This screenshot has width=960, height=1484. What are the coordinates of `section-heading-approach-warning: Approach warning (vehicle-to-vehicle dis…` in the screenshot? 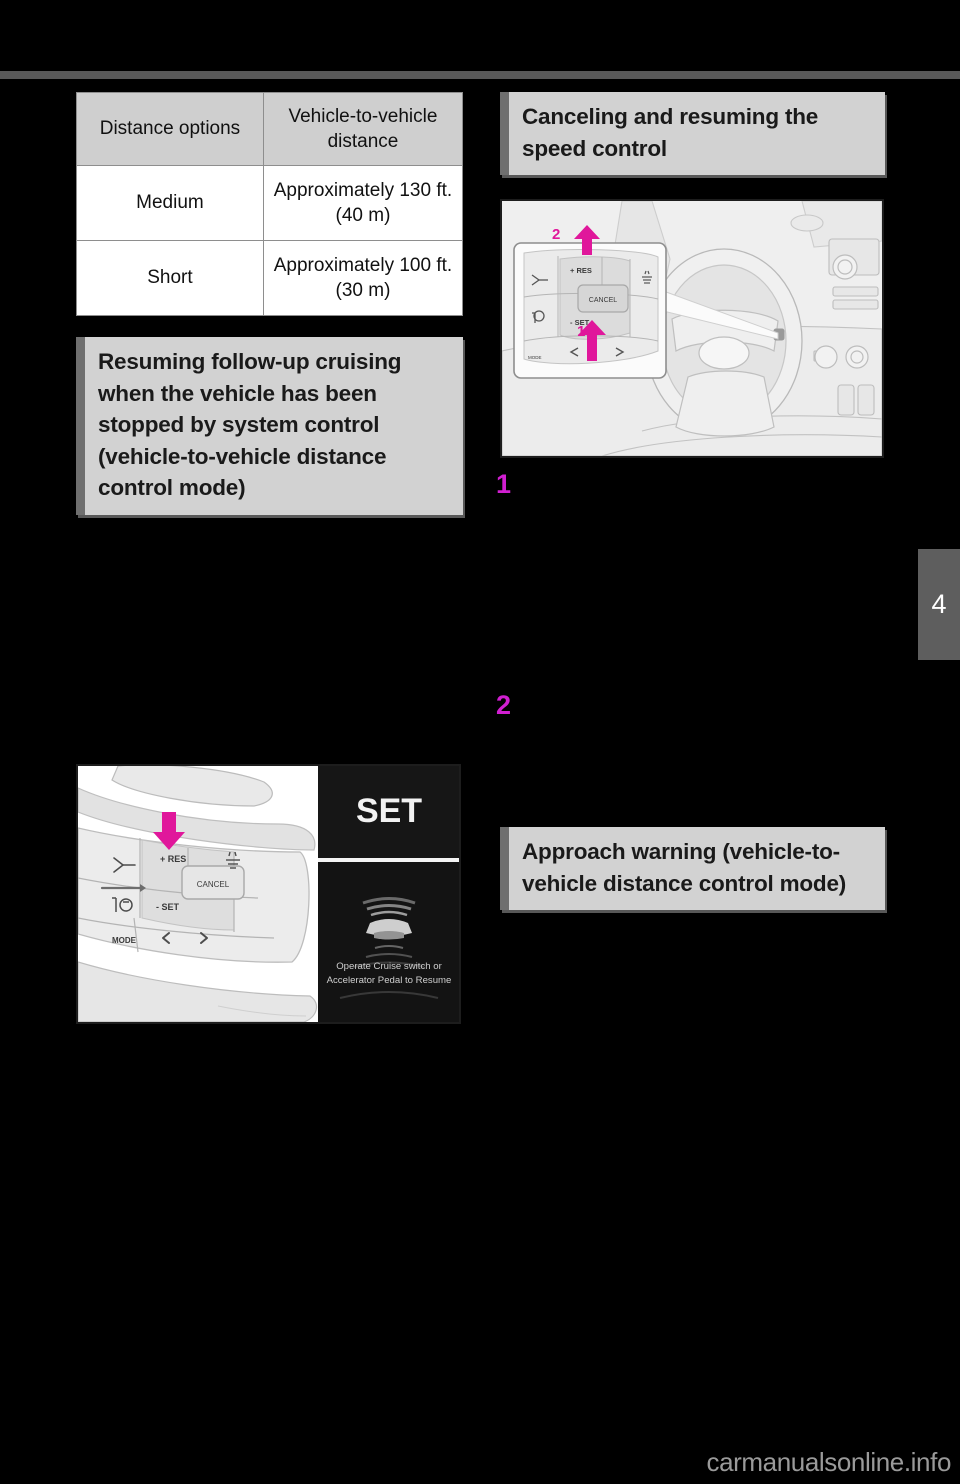 It's located at (692, 868).